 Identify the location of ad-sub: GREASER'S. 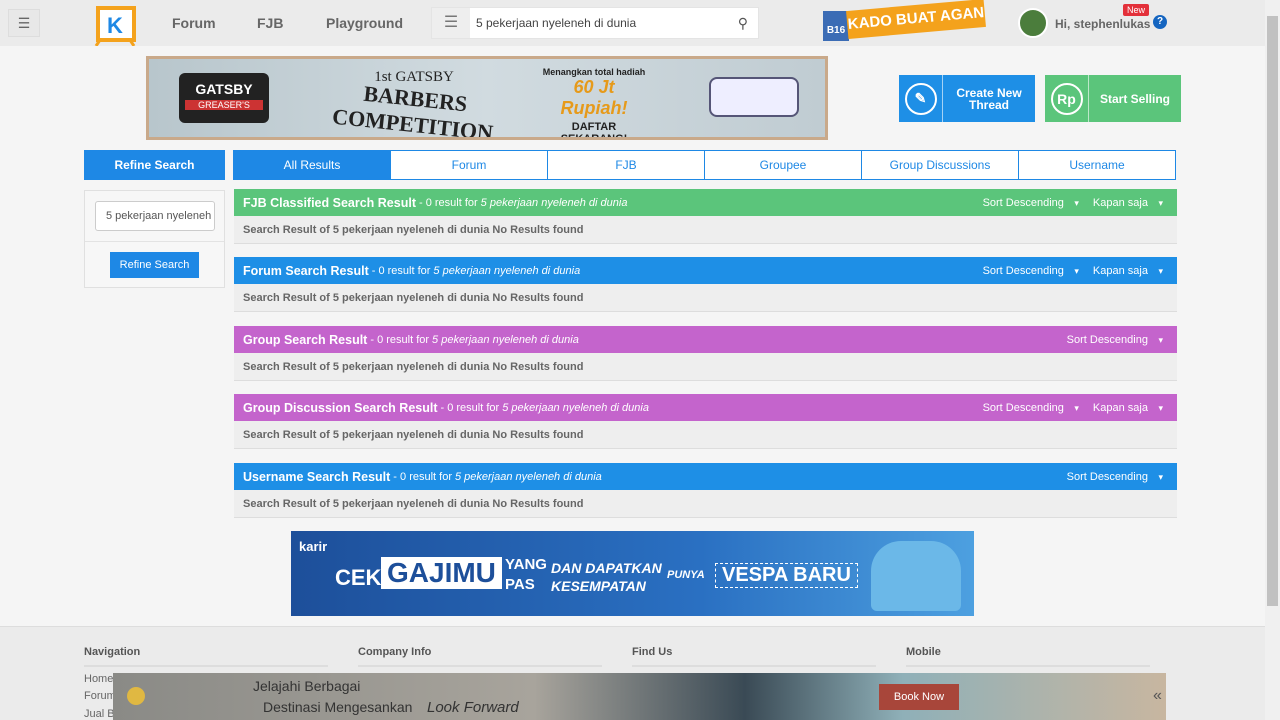
(224, 105).